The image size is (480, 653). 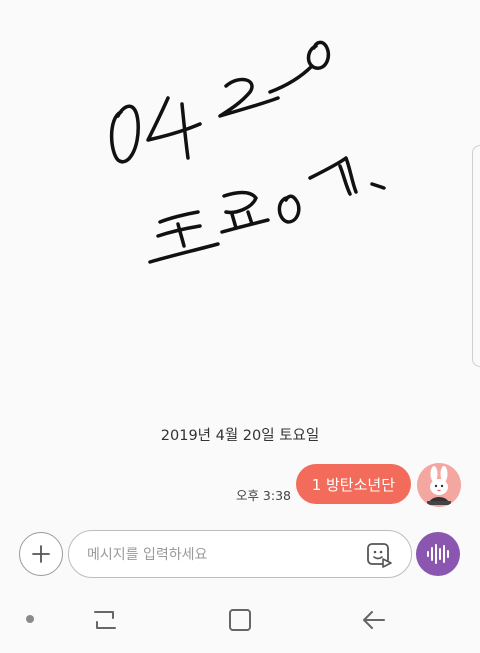 I want to click on bunny-avatar-icon, so click(x=439, y=485).